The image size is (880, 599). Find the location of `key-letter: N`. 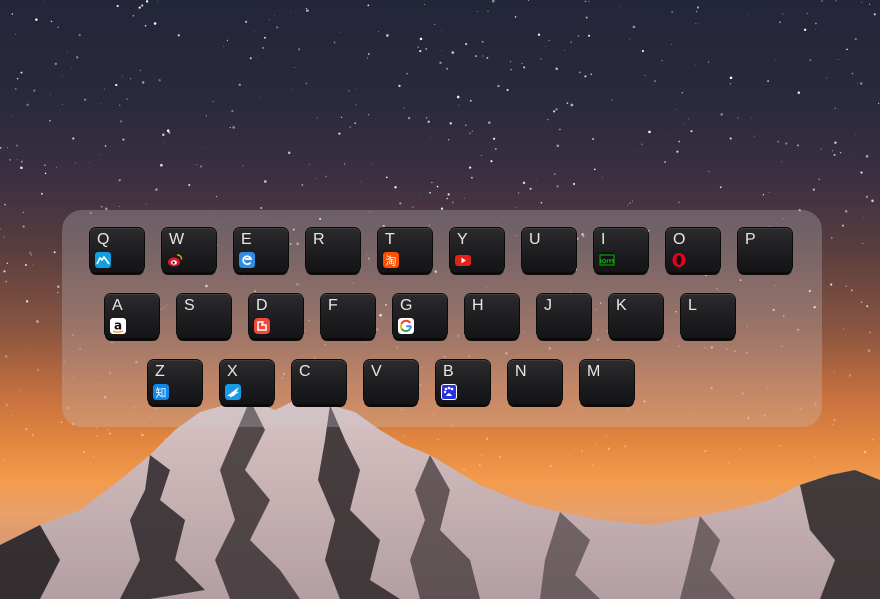

key-letter: N is located at coordinates (521, 371).